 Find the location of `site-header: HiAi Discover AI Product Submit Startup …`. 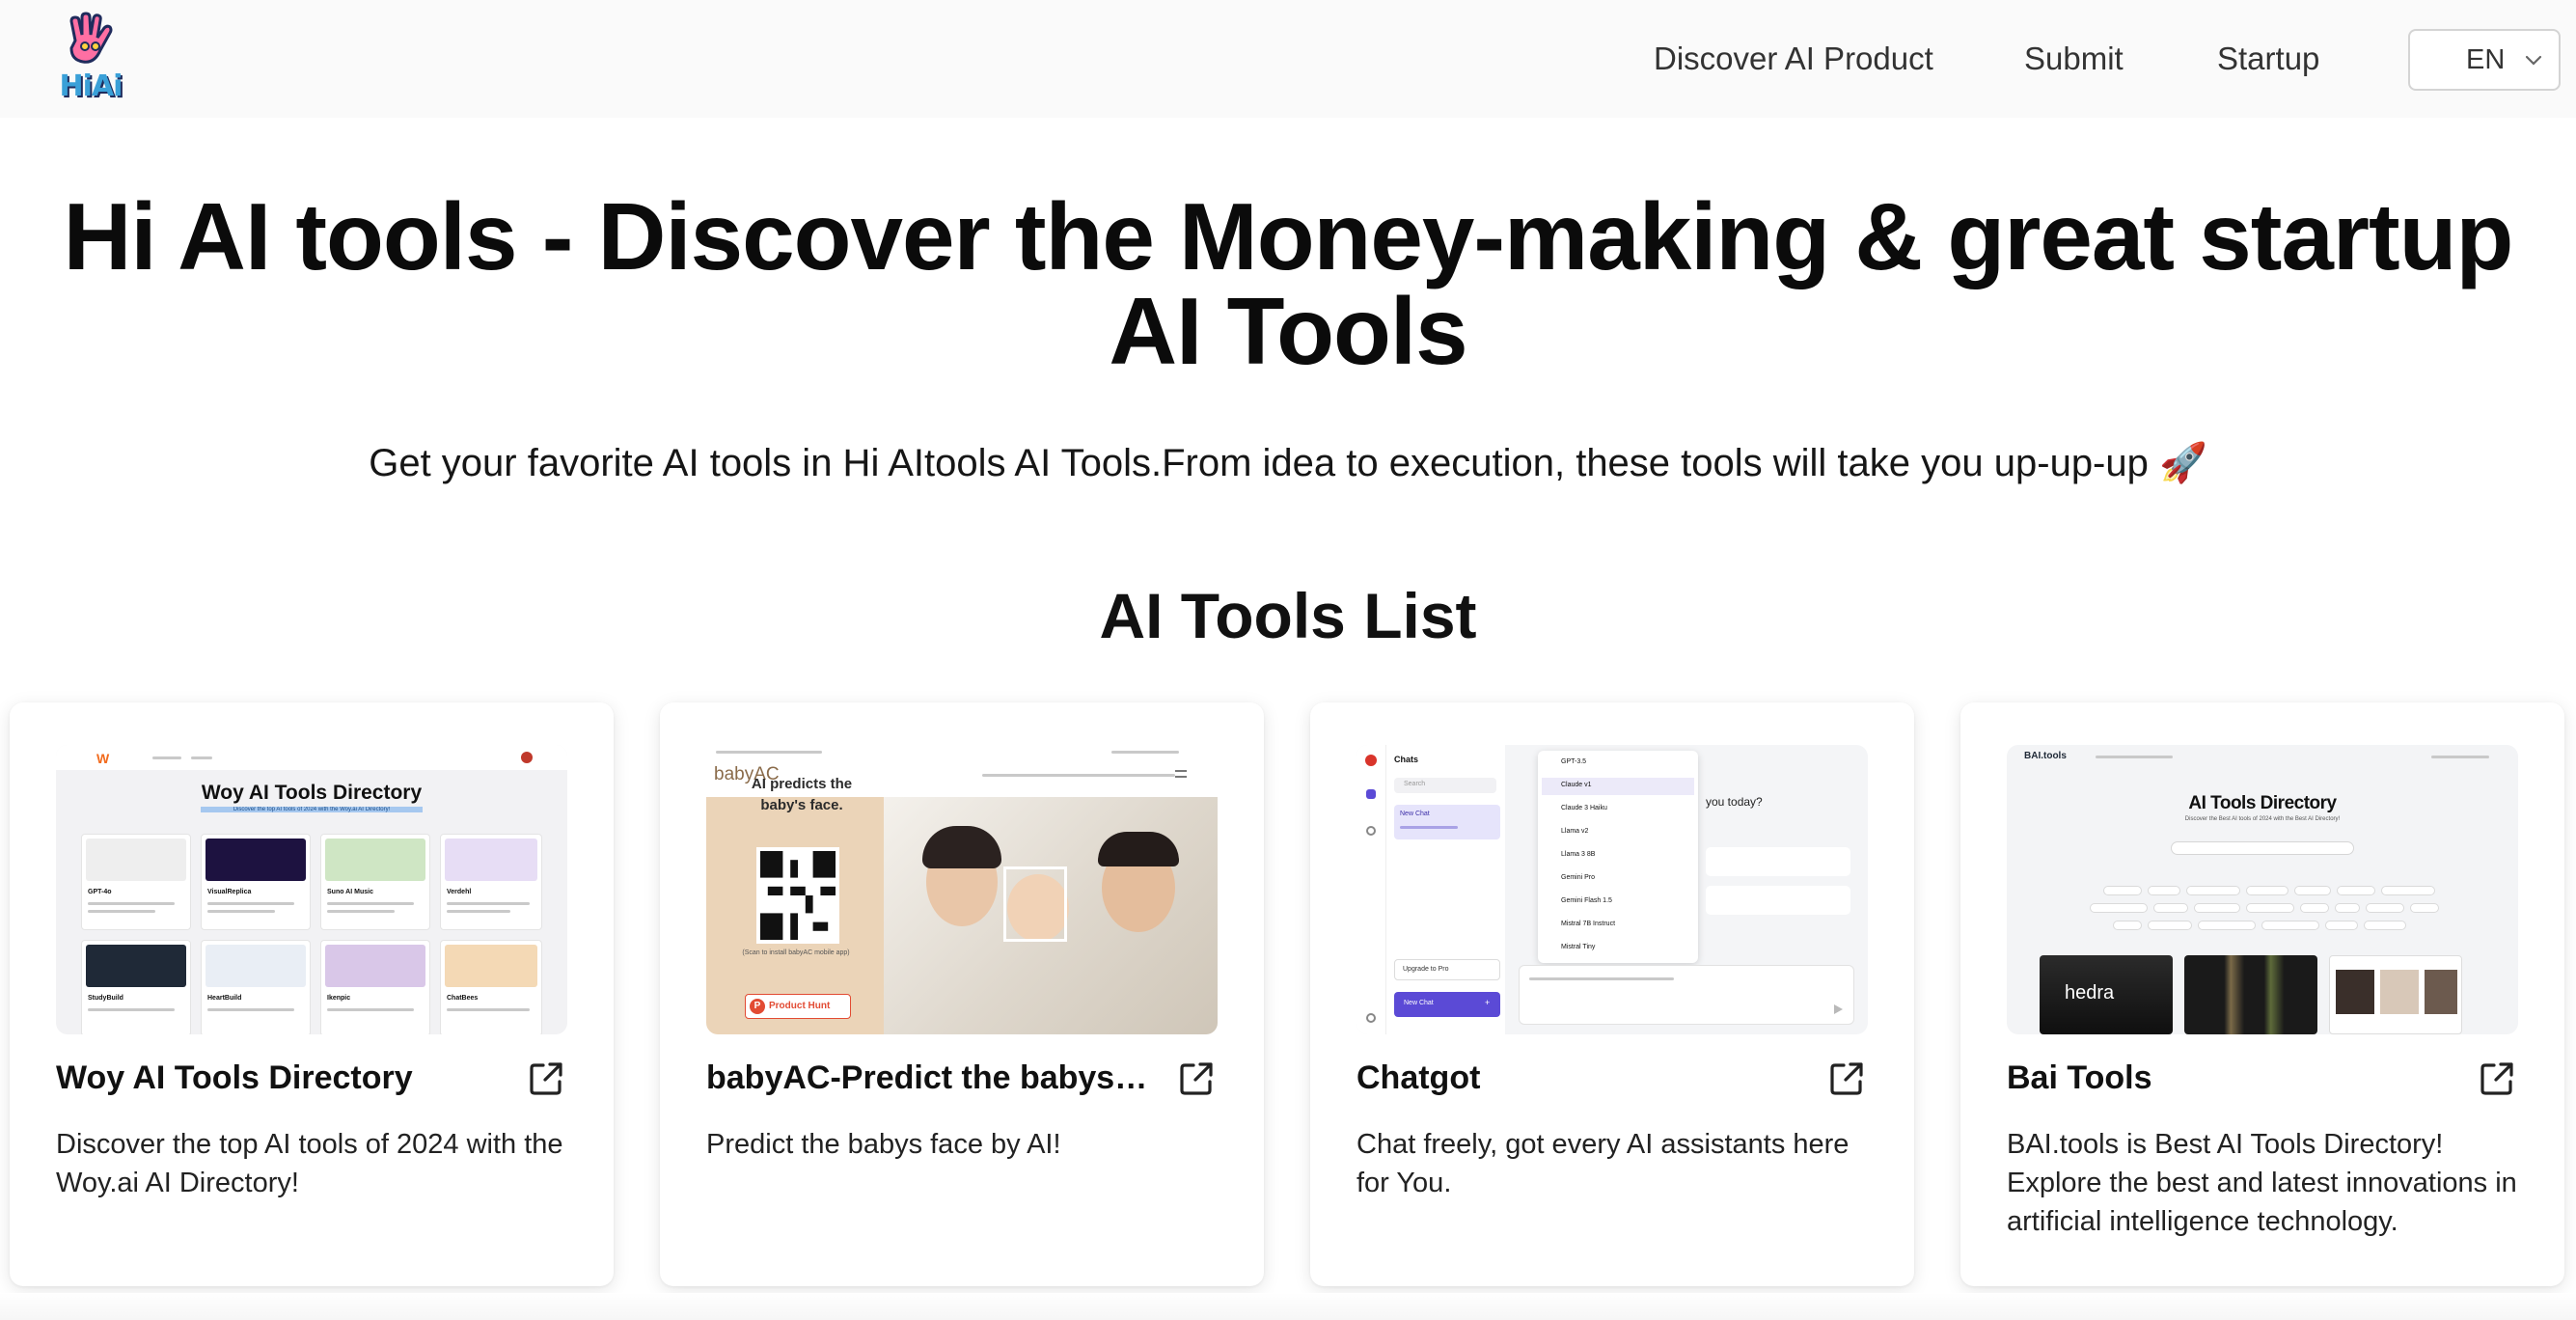

site-header: HiAi Discover AI Product Submit Startup … is located at coordinates (1288, 59).